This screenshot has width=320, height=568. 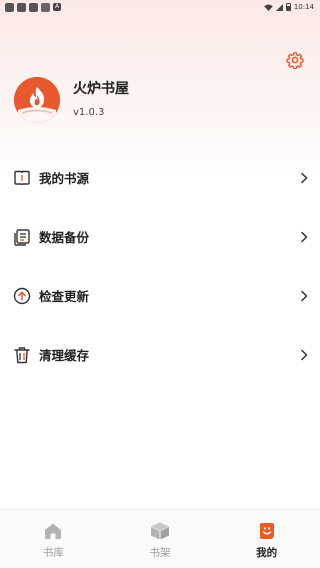 What do you see at coordinates (22, 237) in the screenshot?
I see `backup-icon` at bounding box center [22, 237].